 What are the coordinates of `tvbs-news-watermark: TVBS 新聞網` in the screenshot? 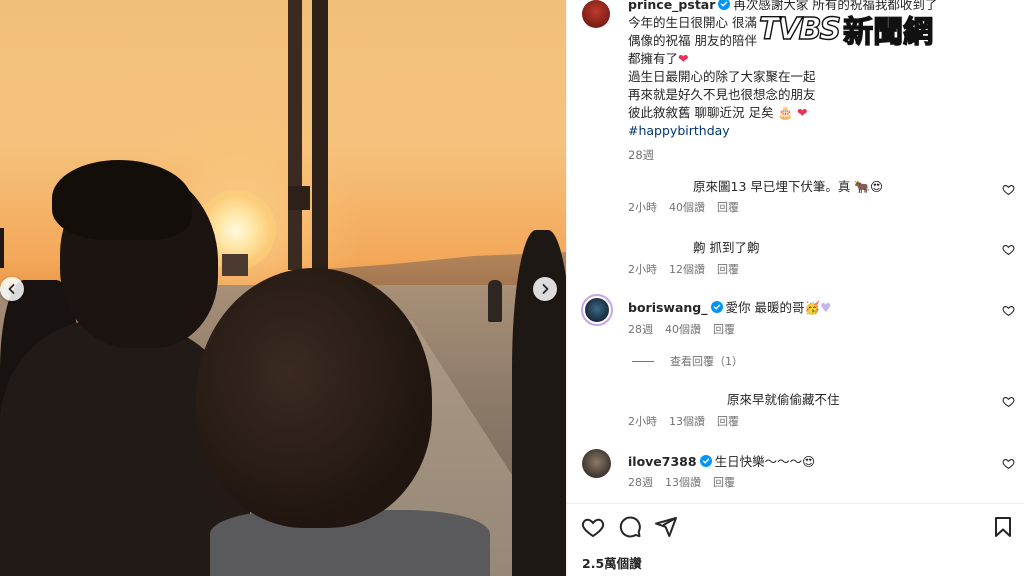 It's located at (887, 30).